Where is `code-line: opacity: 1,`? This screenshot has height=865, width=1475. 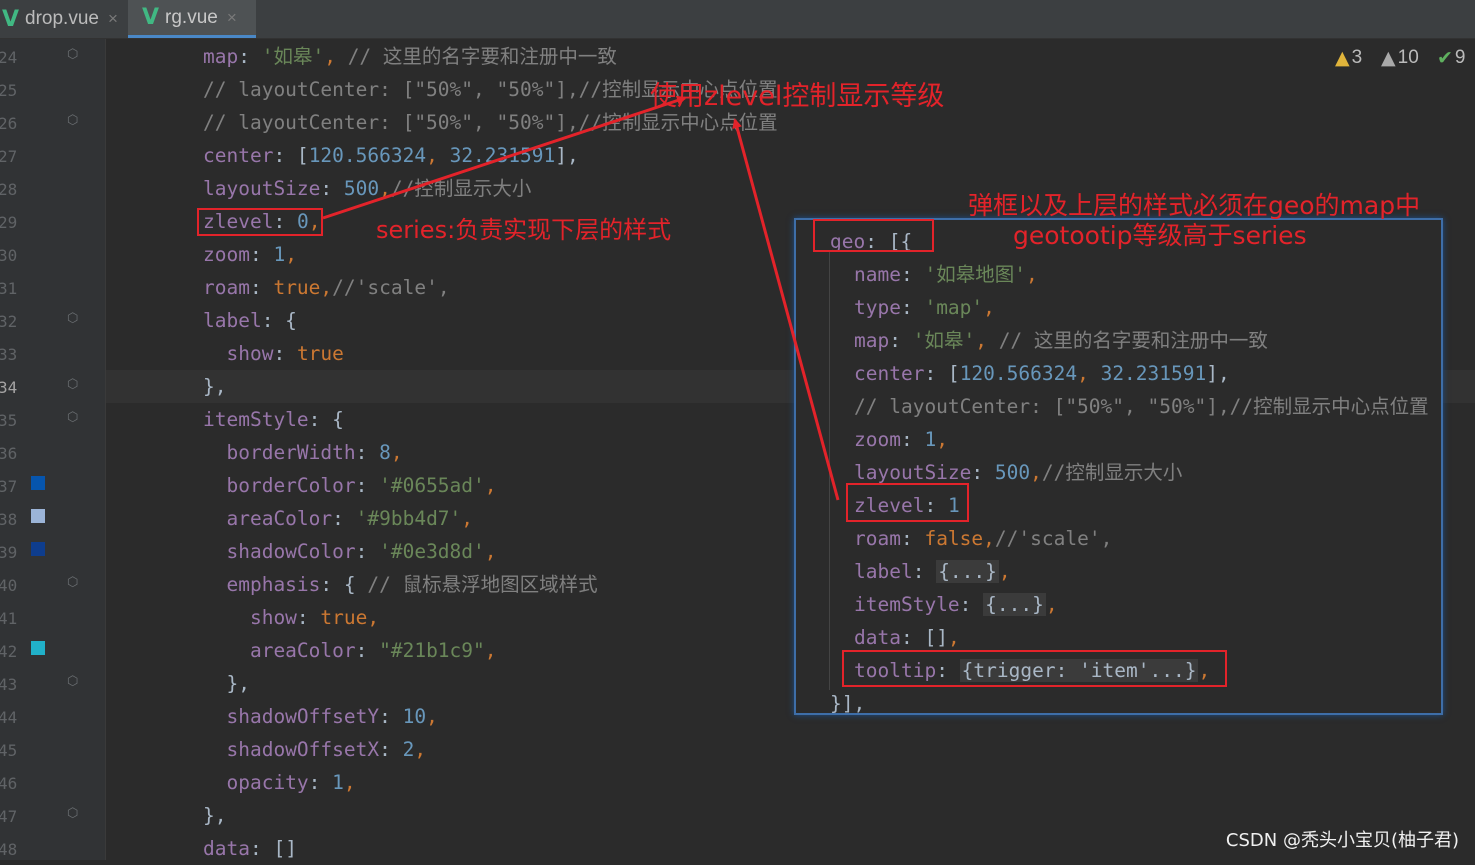 code-line: opacity: 1, is located at coordinates (279, 782).